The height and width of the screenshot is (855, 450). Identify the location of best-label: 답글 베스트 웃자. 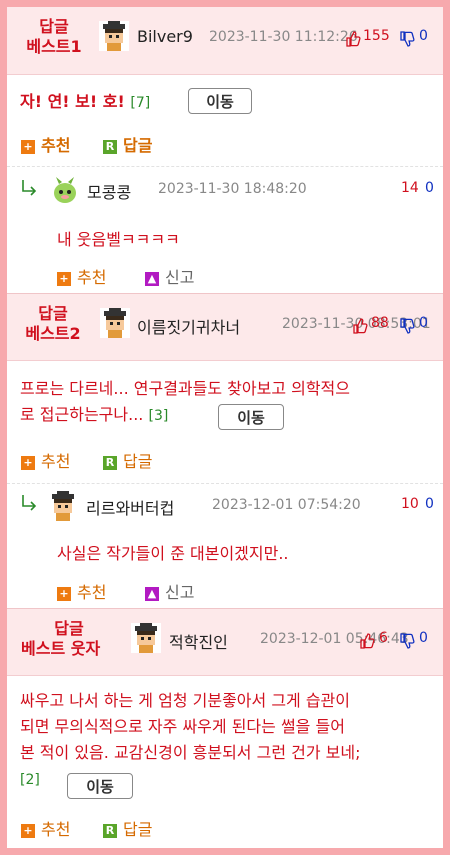
(61, 638).